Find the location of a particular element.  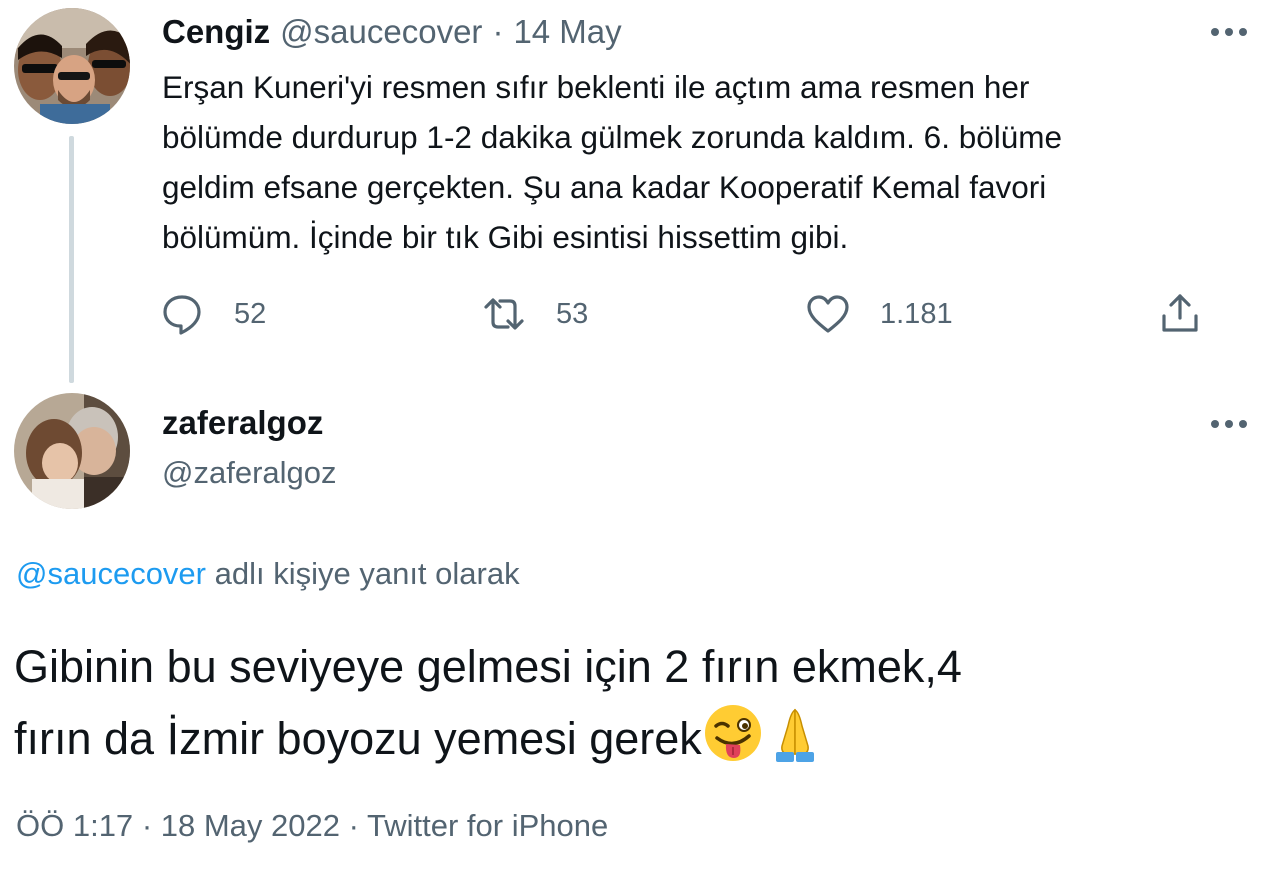

replying-to-link: @saucecover is located at coordinates (111, 573).